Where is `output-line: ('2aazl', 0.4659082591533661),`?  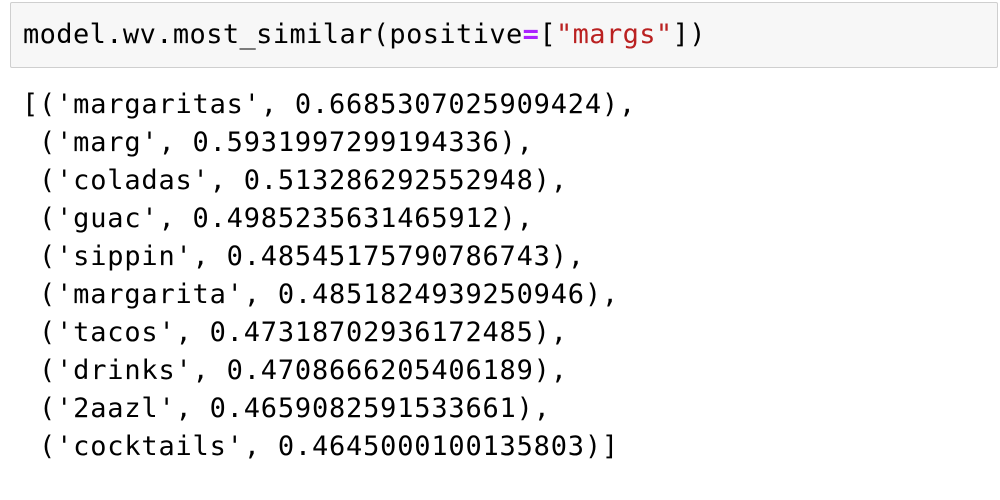 output-line: ('2aazl', 0.4659082591533661), is located at coordinates (286, 408).